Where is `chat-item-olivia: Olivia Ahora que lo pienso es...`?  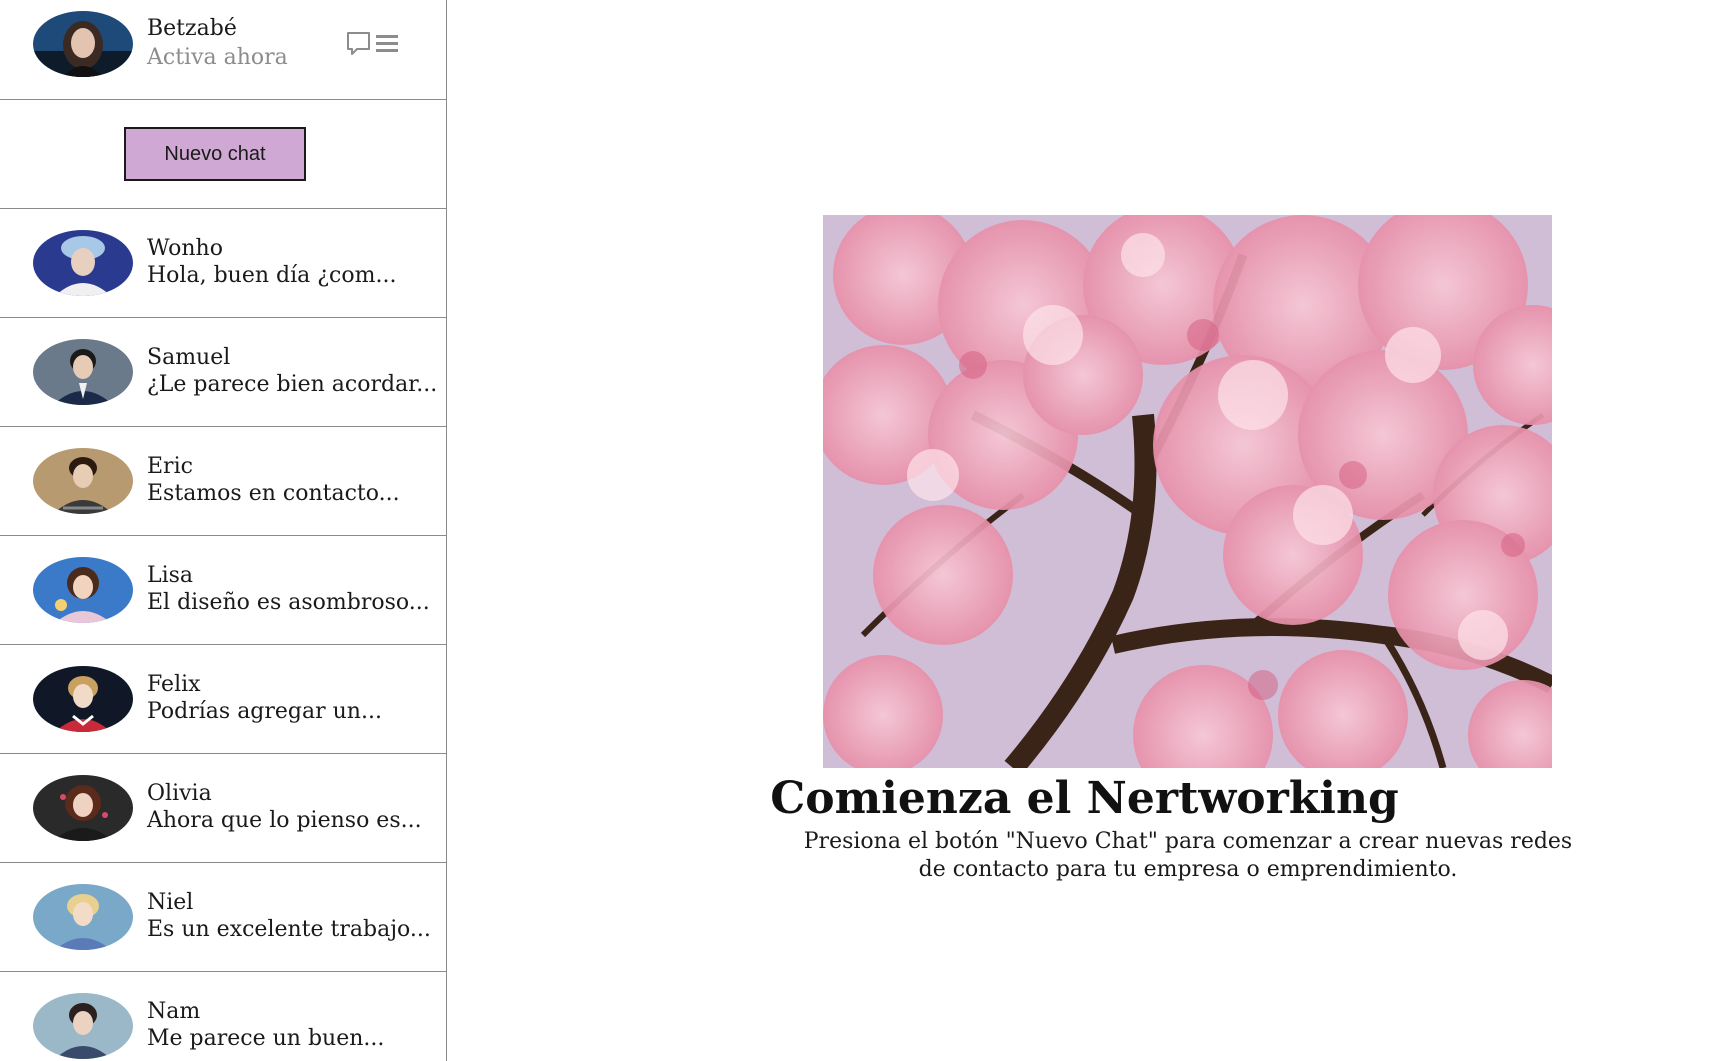 chat-item-olivia: Olivia Ahora que lo pienso es... is located at coordinates (223, 808).